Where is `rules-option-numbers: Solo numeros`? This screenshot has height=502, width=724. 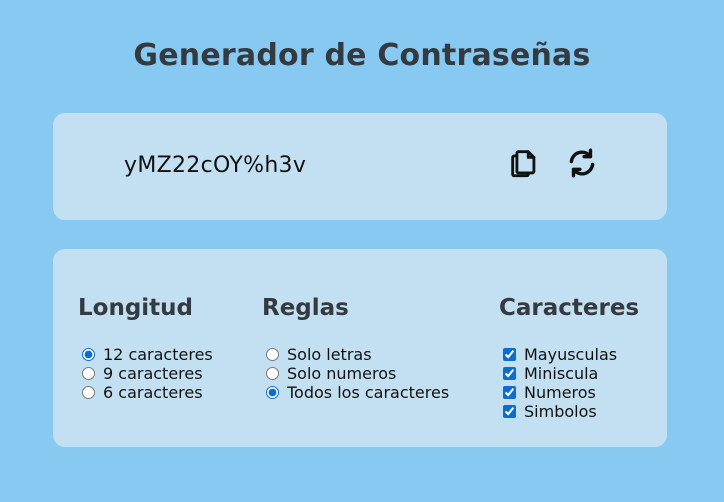 rules-option-numbers: Solo numeros is located at coordinates (355, 373).